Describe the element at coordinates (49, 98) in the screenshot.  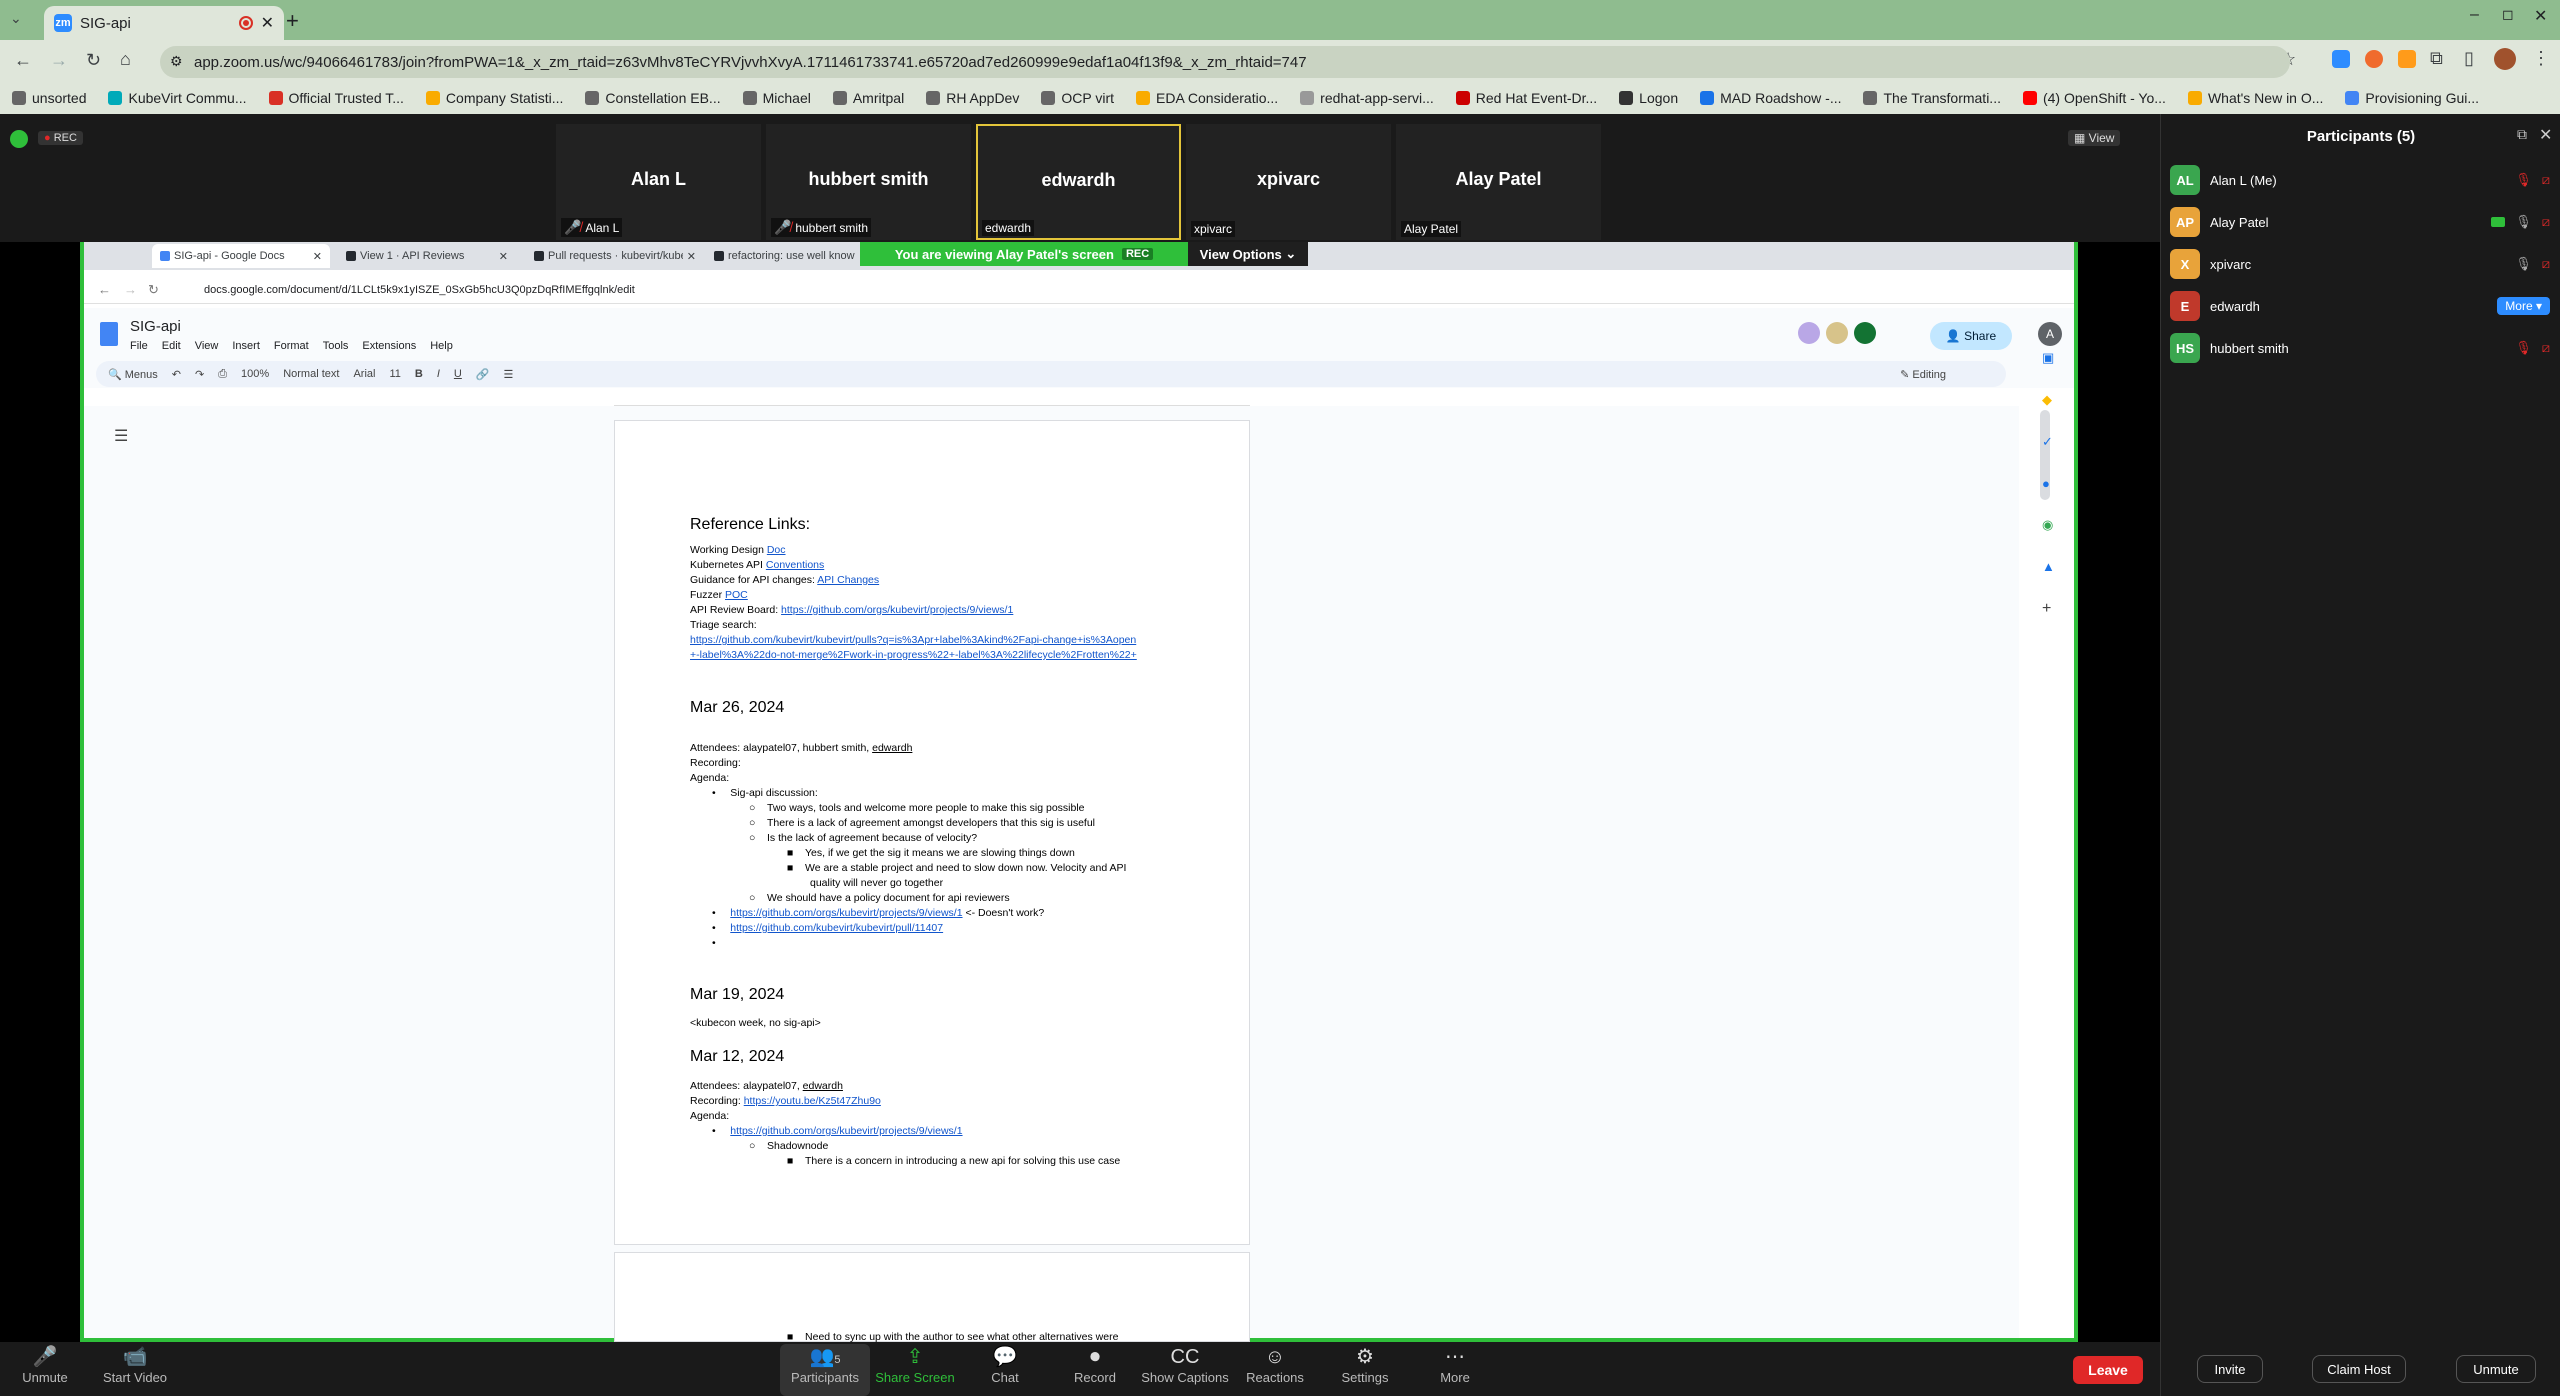
I see `bookmark-item: unsorted` at that location.